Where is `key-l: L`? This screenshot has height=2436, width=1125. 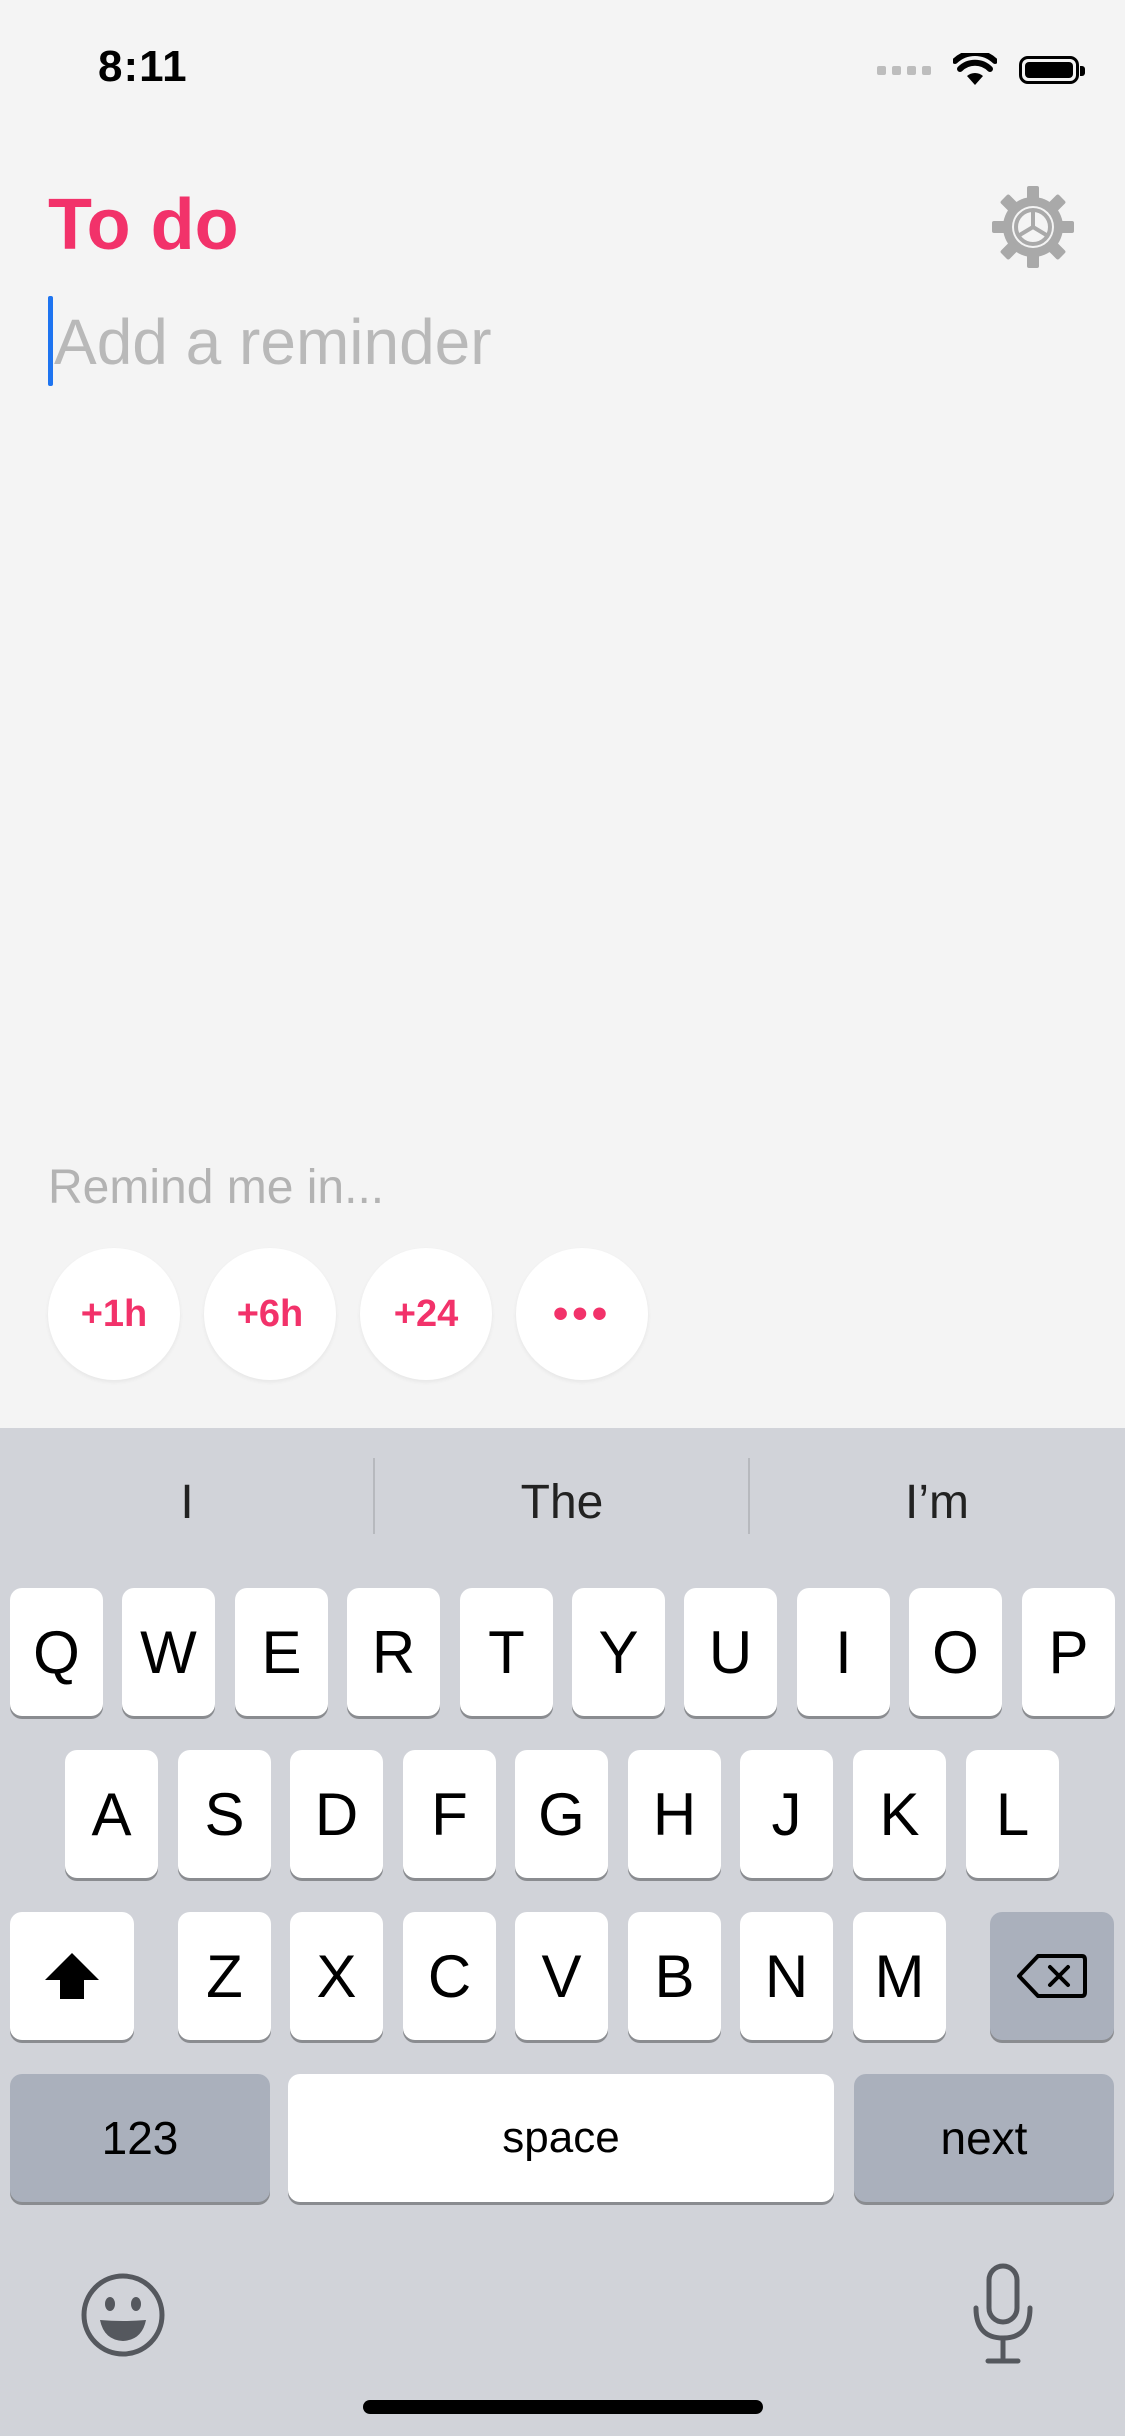
key-l: L is located at coordinates (1012, 1814).